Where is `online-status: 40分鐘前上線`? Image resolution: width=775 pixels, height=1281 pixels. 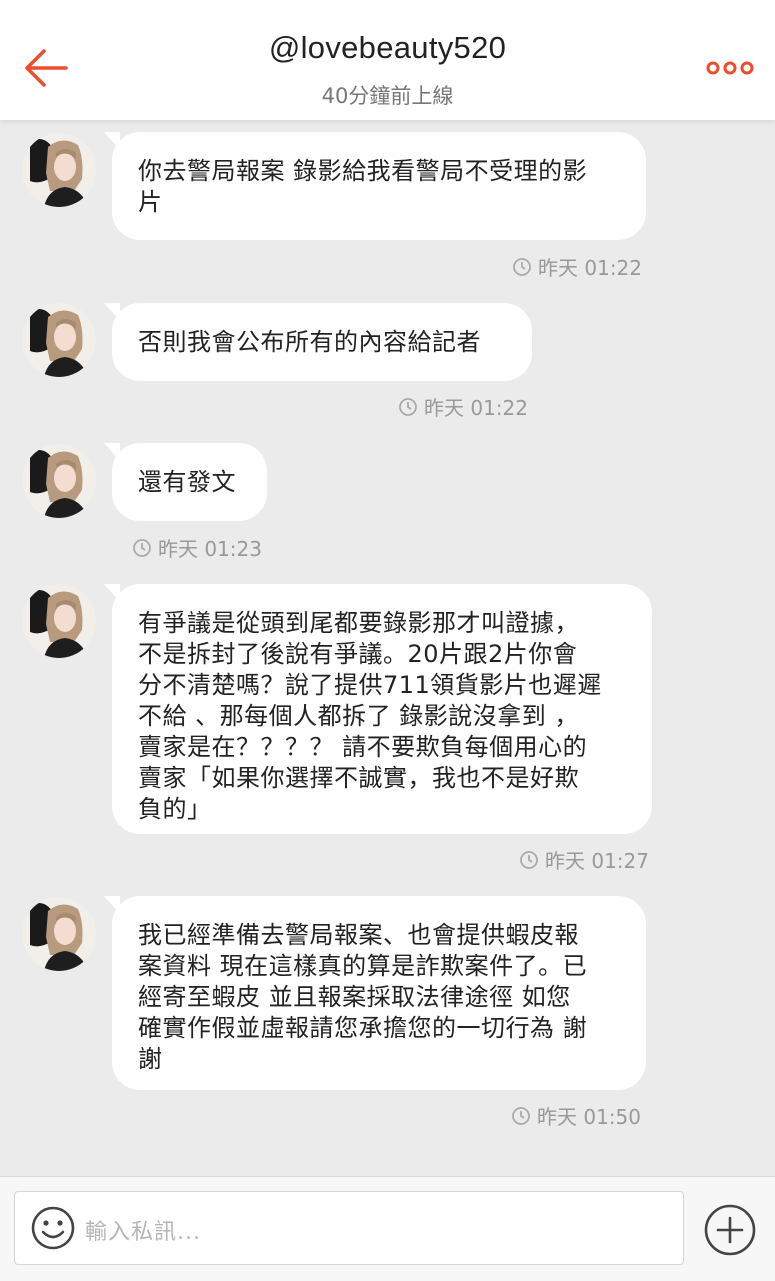
online-status: 40分鐘前上線 is located at coordinates (387, 96).